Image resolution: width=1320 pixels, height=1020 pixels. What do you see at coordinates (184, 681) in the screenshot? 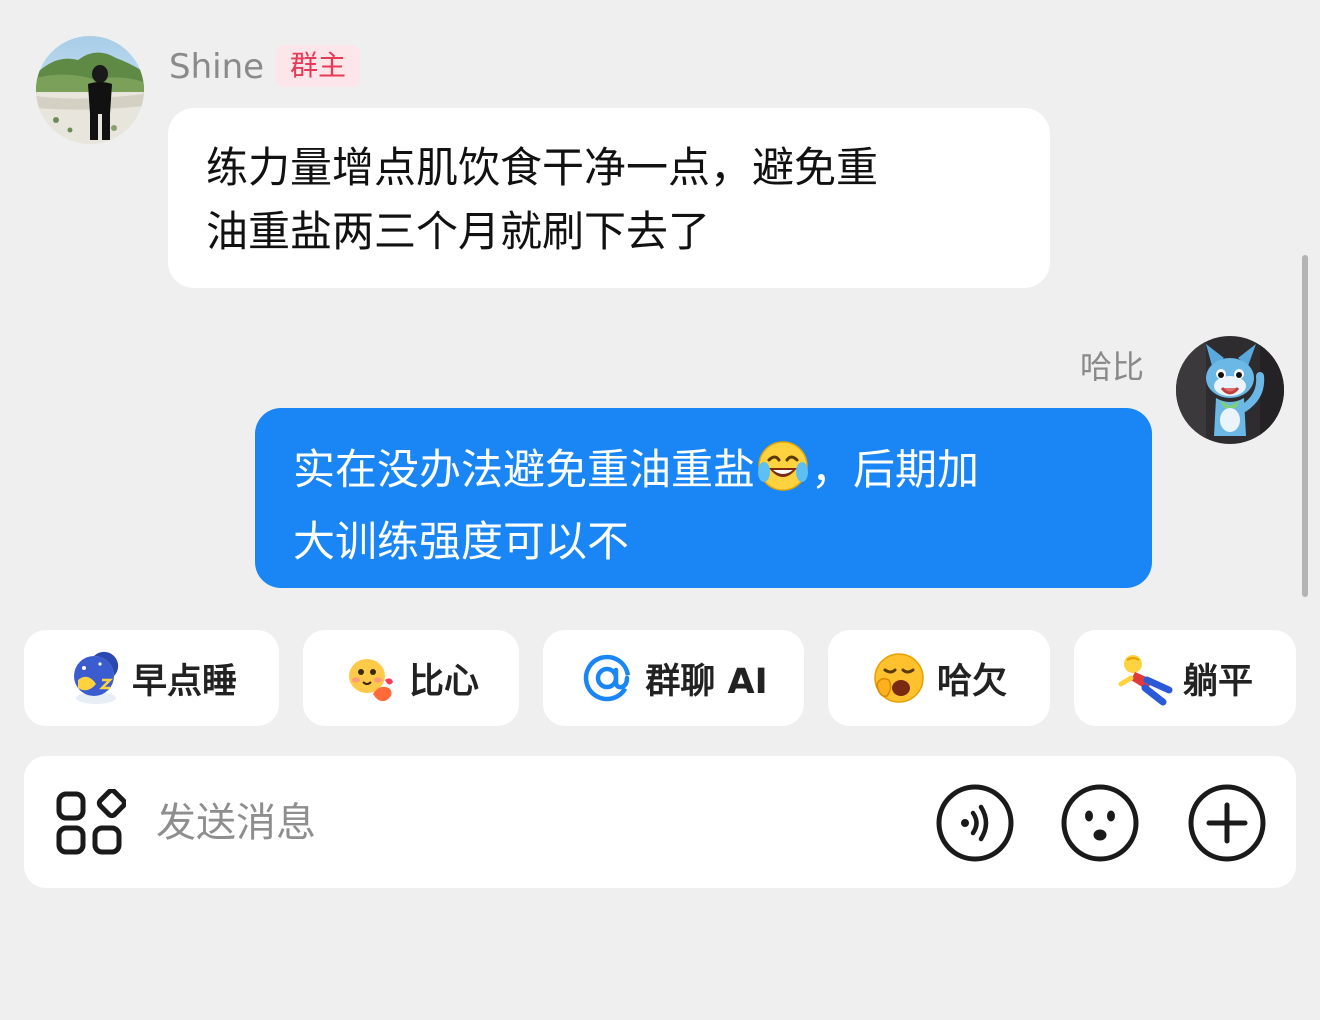
I see `chip-label: 早点睡` at bounding box center [184, 681].